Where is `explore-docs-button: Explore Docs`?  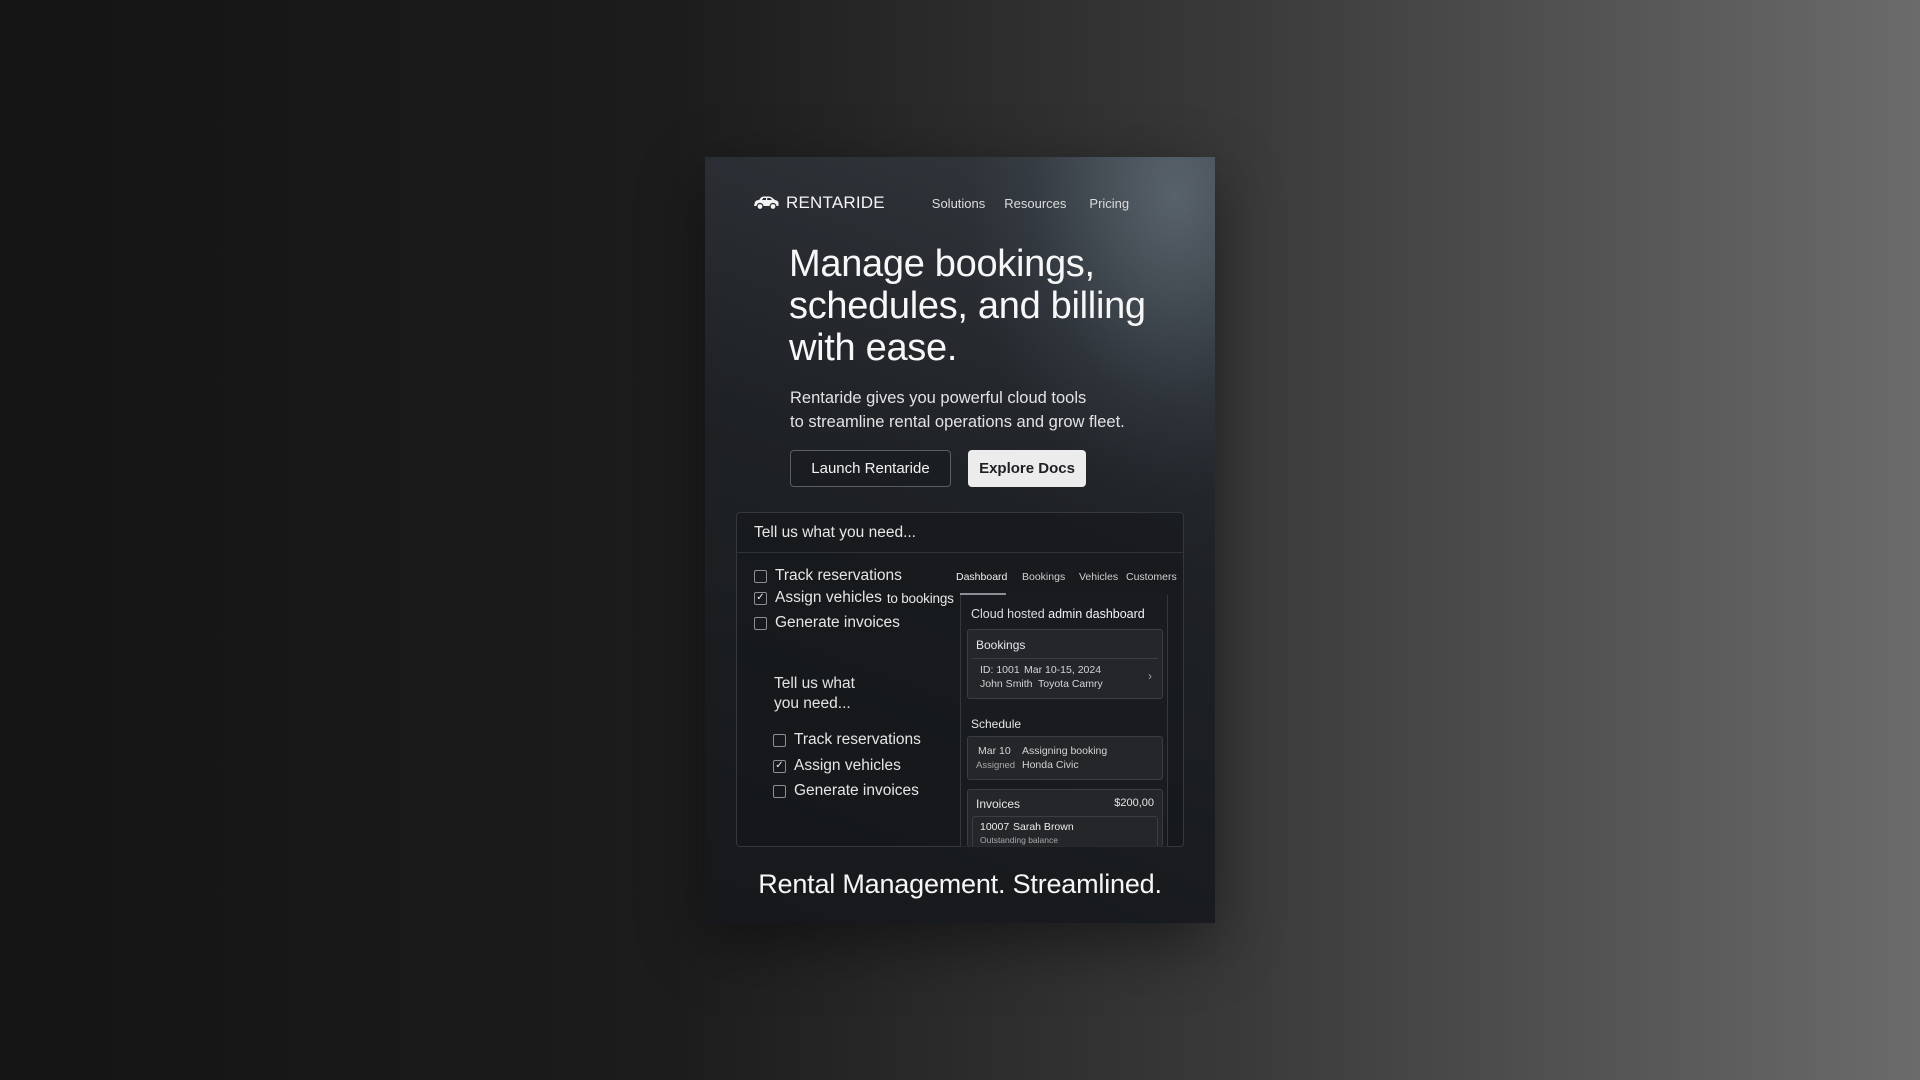 explore-docs-button: Explore Docs is located at coordinates (1027, 468).